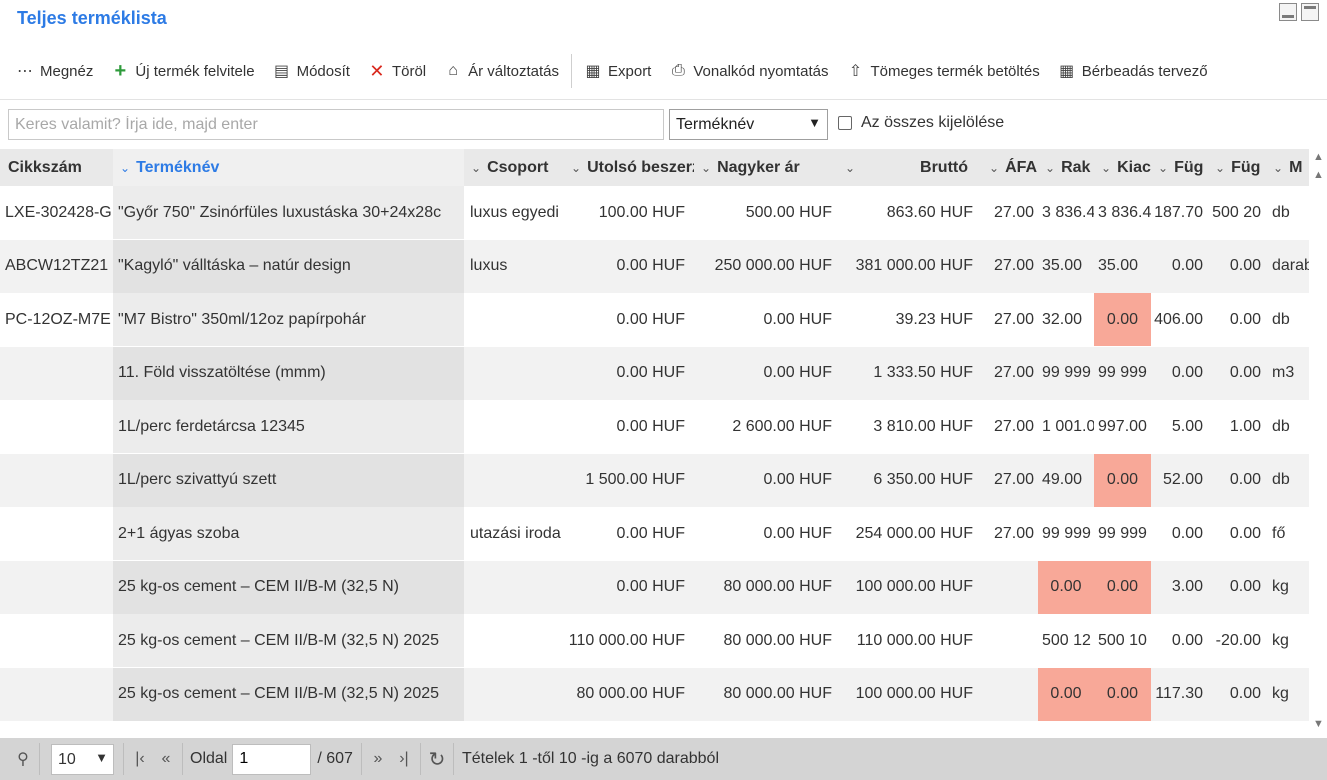  I want to click on page-size-value: 10, so click(67, 759).